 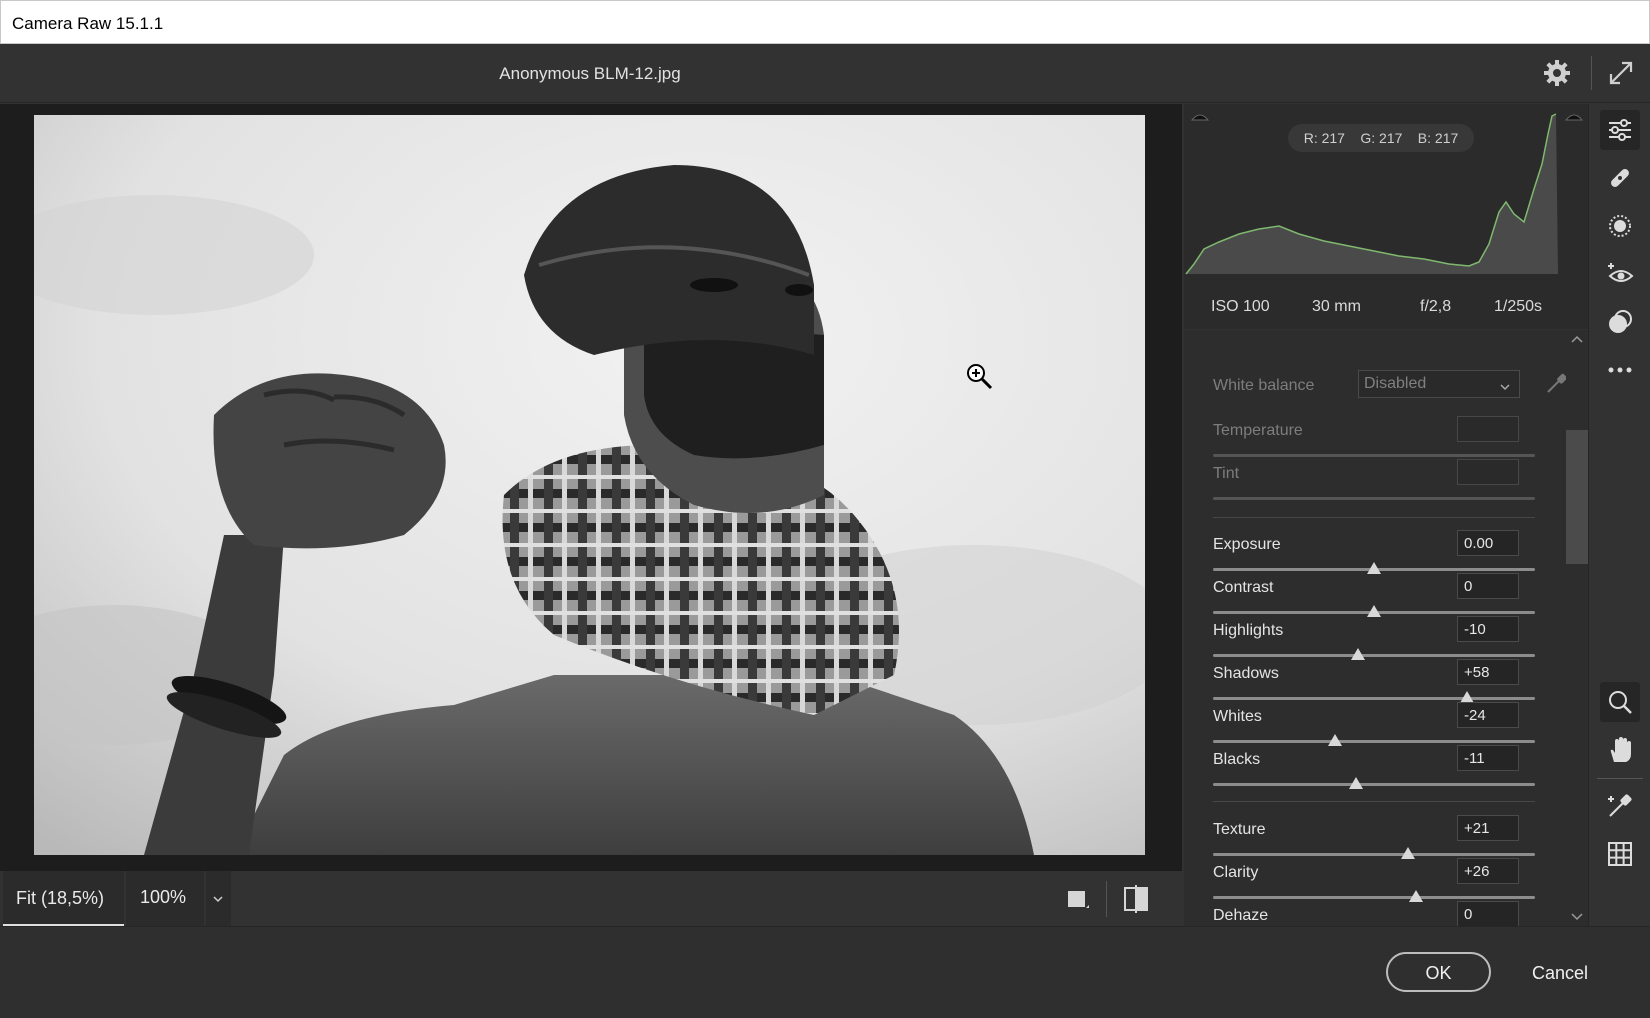 What do you see at coordinates (1335, 740) in the screenshot?
I see `whites-slider-thumb` at bounding box center [1335, 740].